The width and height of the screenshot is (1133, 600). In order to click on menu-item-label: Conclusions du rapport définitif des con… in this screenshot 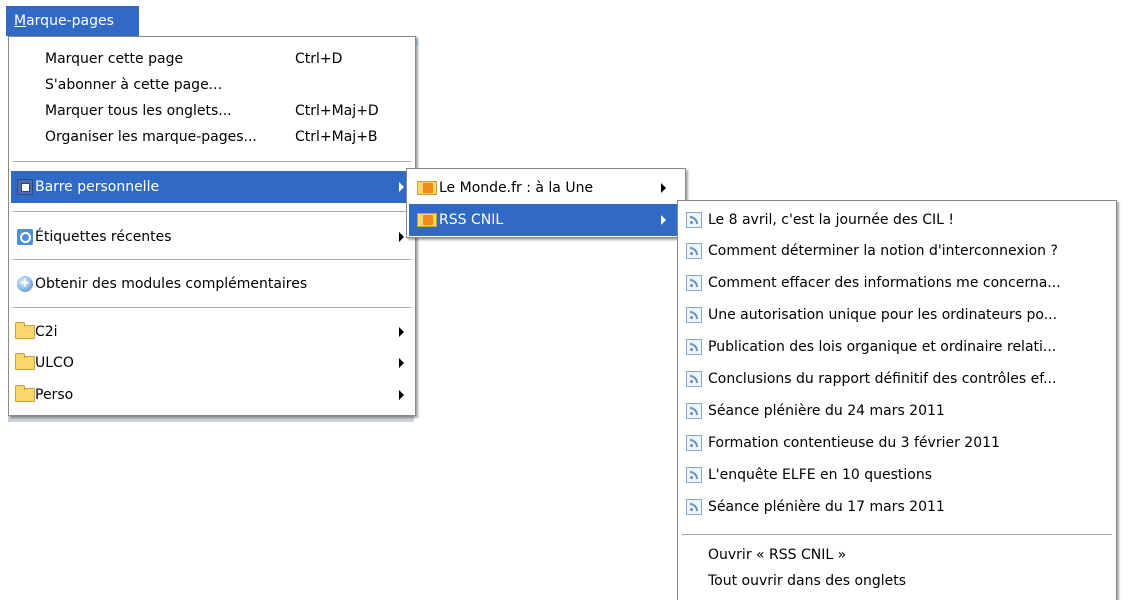, I will do `click(882, 379)`.